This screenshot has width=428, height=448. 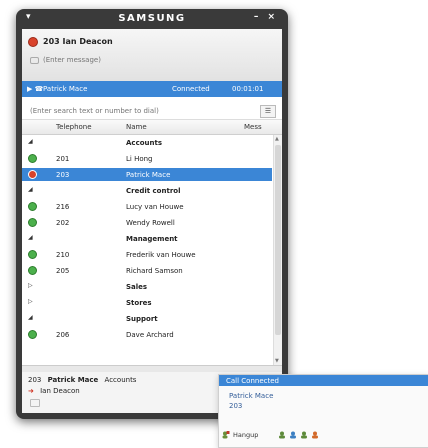 I want to click on search-row: ☰, so click(x=152, y=111).